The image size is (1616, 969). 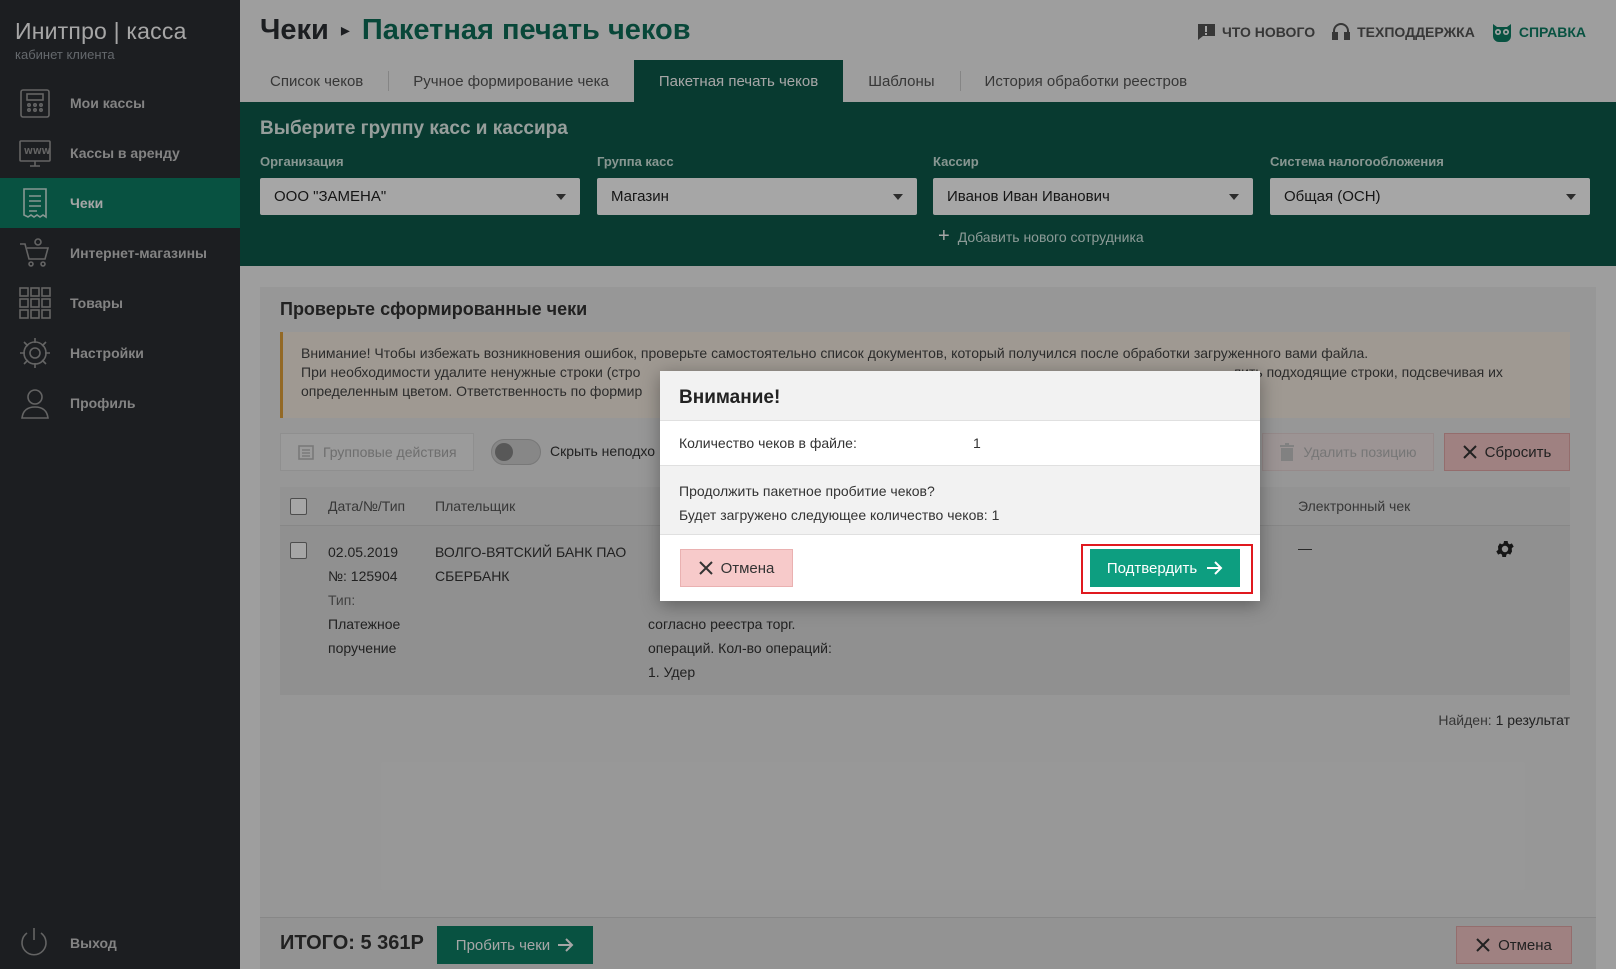 I want to click on dialog-footer: Отмена Подтвердить, so click(x=960, y=567).